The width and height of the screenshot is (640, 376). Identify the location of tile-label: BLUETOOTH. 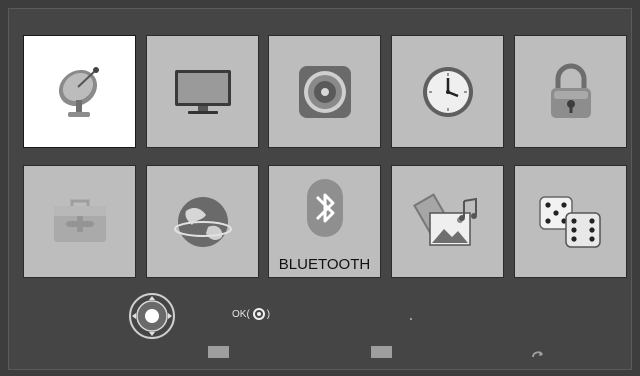
(324, 264).